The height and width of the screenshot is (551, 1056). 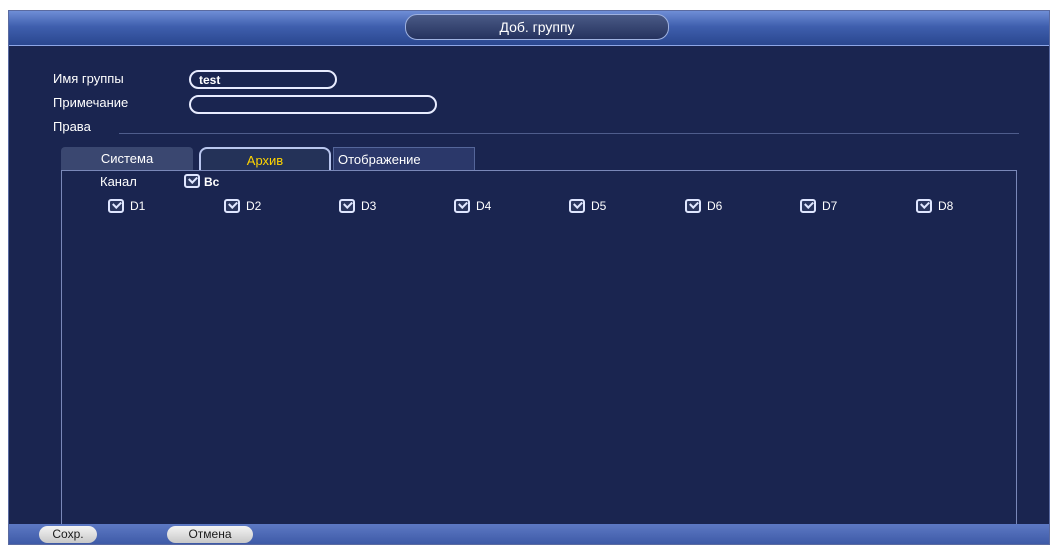 I want to click on select-all-checkbox, so click(x=192, y=181).